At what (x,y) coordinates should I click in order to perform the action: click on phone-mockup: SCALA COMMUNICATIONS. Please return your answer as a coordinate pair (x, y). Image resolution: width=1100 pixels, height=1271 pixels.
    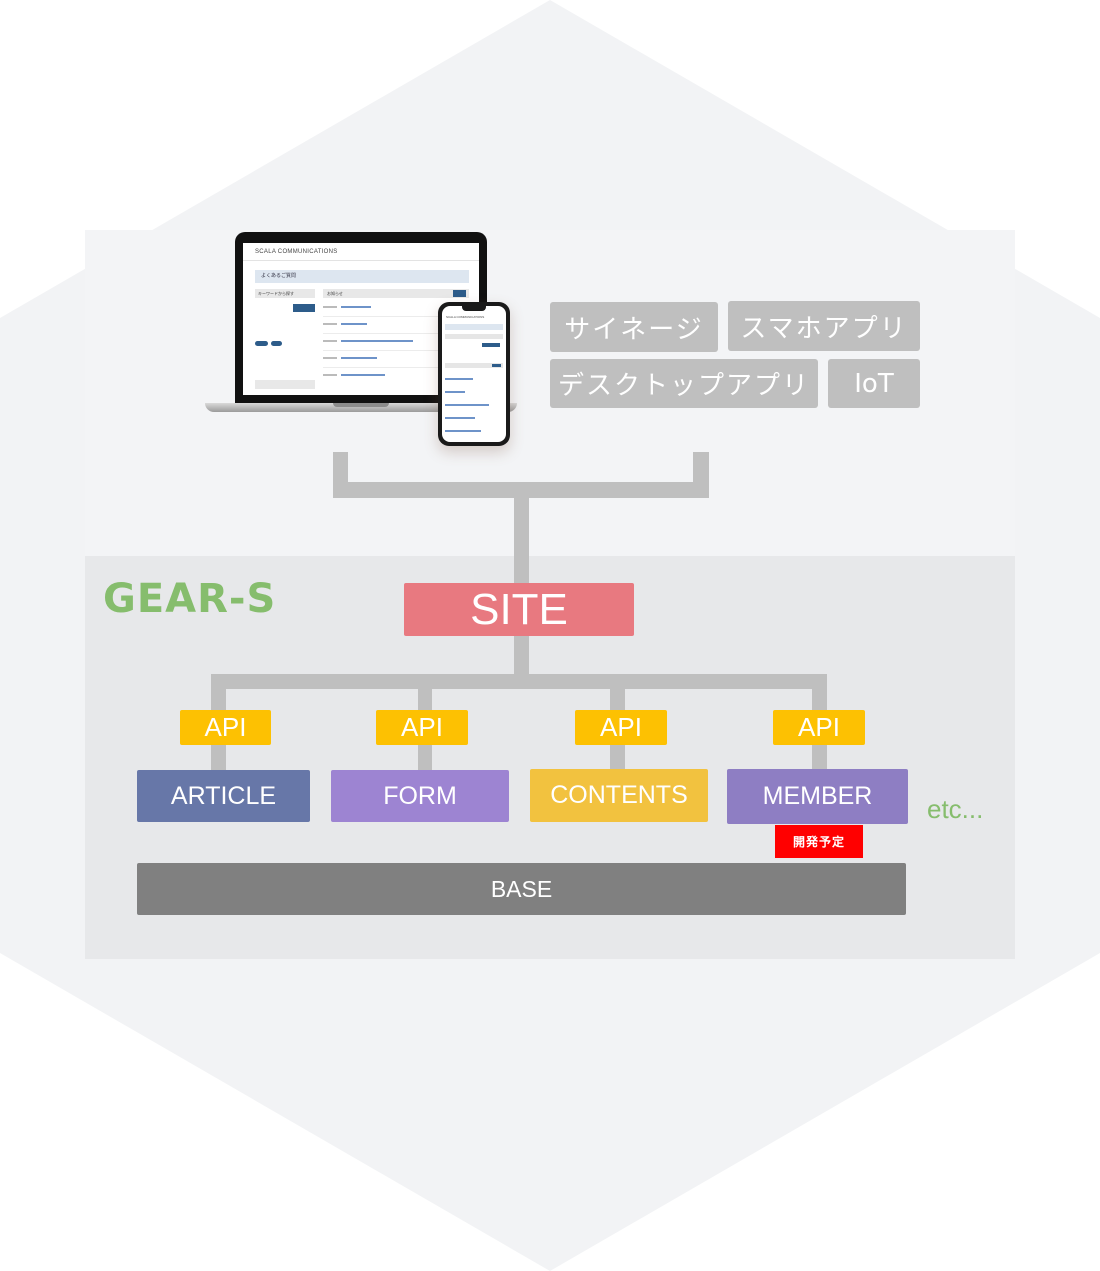
    Looking at the image, I should click on (474, 374).